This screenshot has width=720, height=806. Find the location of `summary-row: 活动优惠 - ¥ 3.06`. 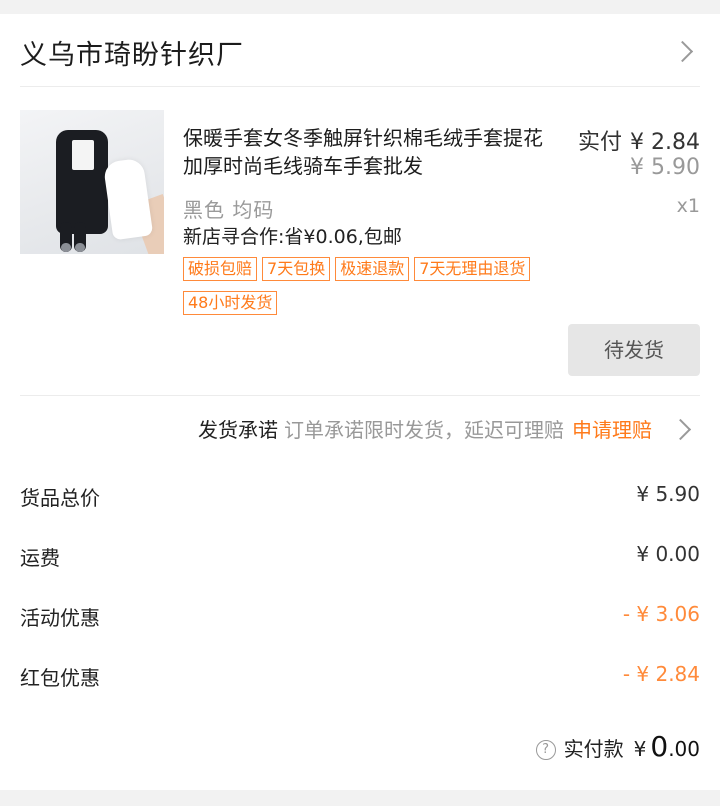

summary-row: 活动优惠 - ¥ 3.06 is located at coordinates (360, 617).